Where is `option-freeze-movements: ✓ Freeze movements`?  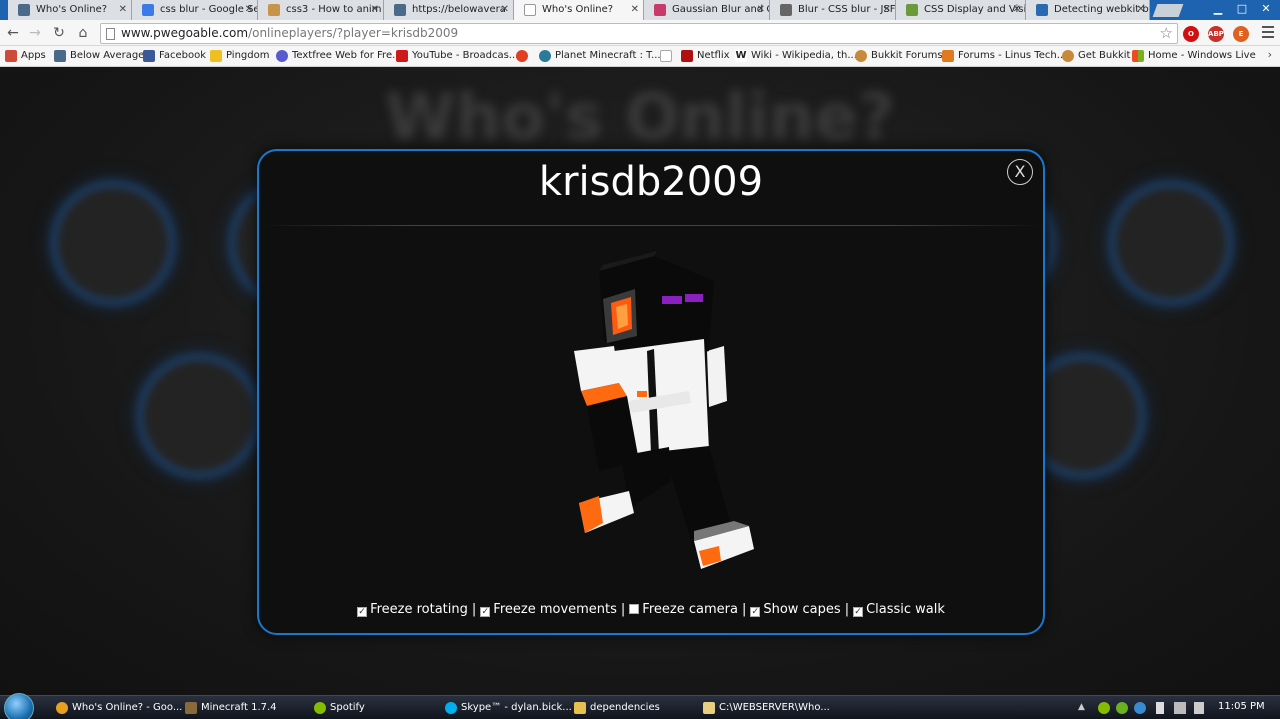
option-freeze-movements: ✓ Freeze movements is located at coordinates (548, 609).